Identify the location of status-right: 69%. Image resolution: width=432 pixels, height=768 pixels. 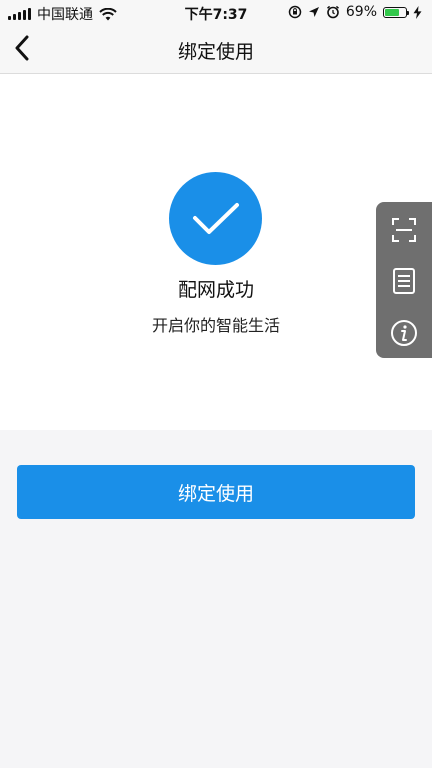
(355, 12).